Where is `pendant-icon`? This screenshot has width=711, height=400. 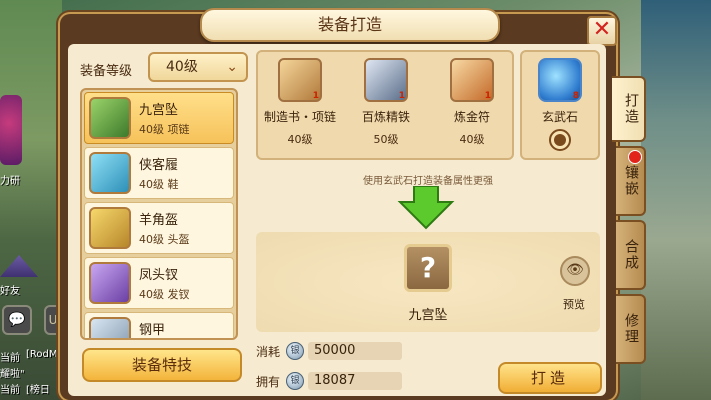
pendant-icon is located at coordinates (110, 118).